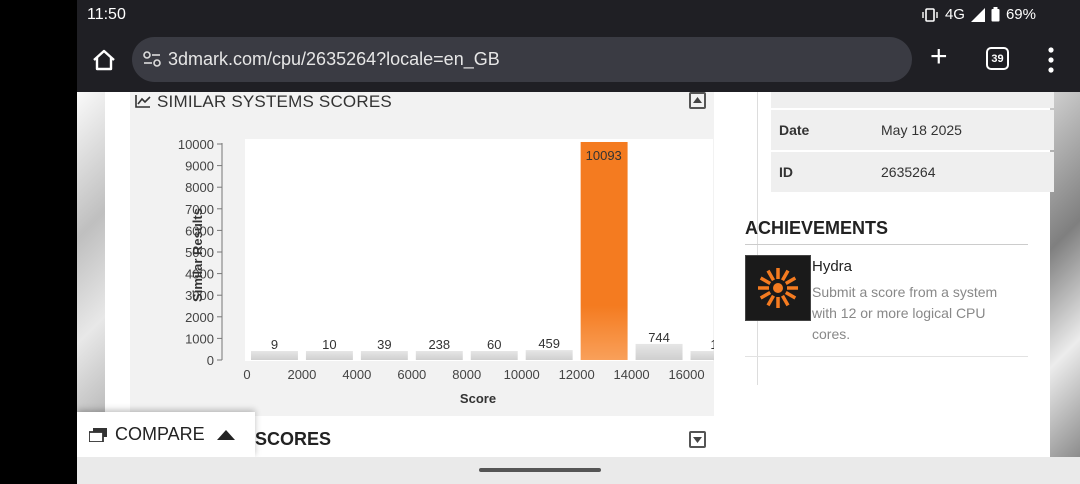  I want to click on chart-line-icon, so click(143, 101).